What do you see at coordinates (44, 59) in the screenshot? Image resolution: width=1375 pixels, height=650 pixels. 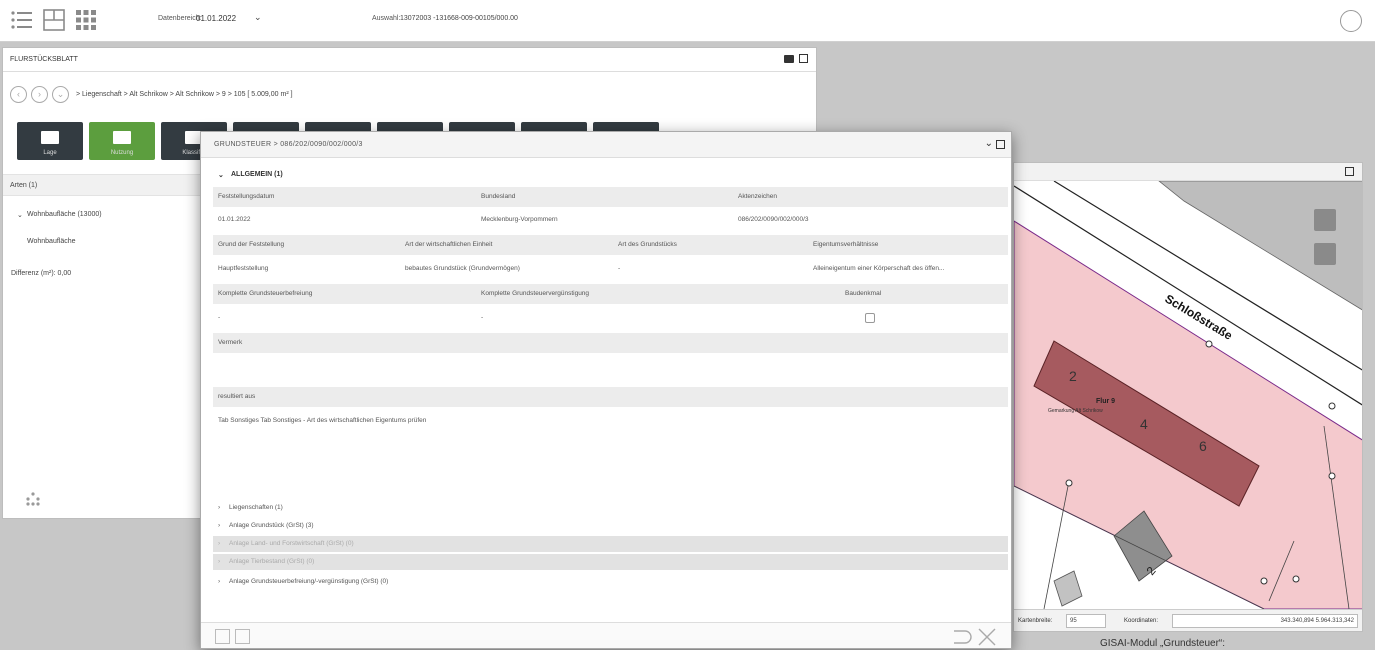 I see `panel-title: FLURSTÜCKSBLATT` at bounding box center [44, 59].